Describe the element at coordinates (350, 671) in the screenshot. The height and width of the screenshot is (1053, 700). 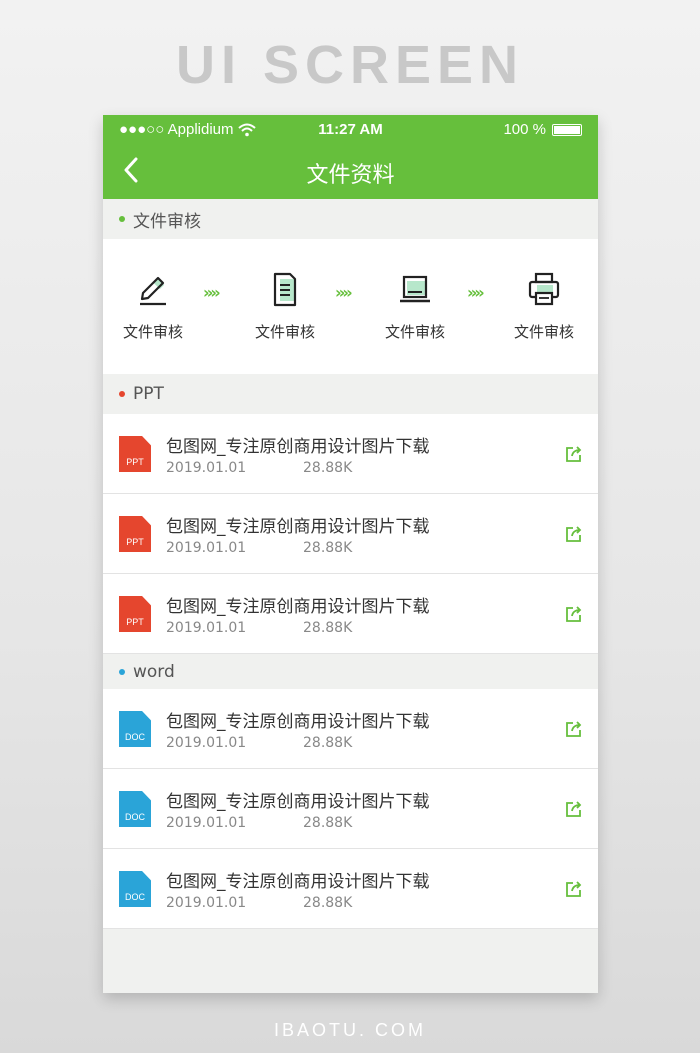
I see `section-header-word: word` at that location.